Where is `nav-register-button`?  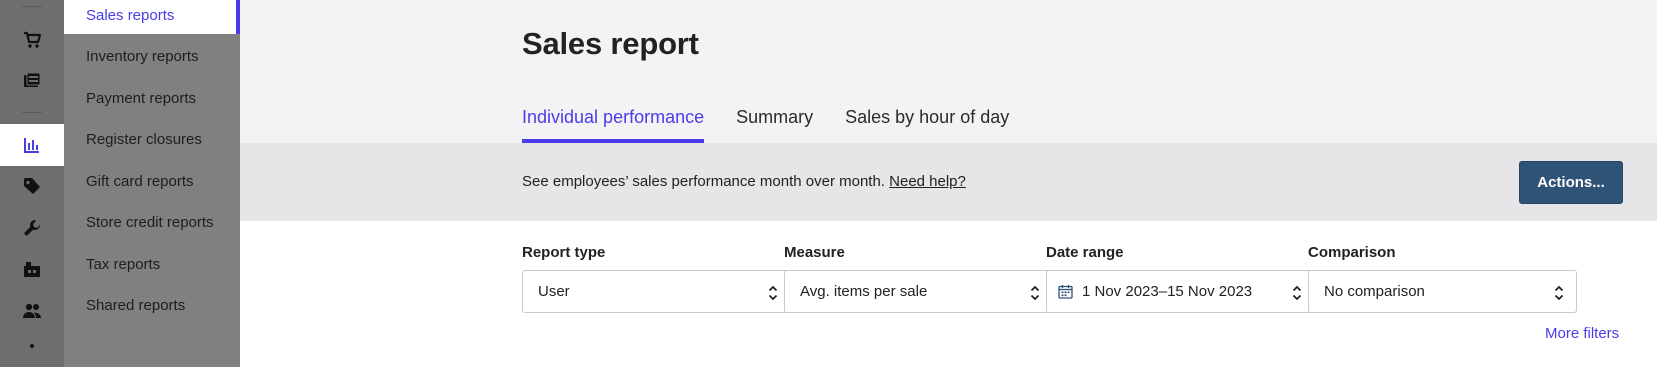 nav-register-button is located at coordinates (32, 81).